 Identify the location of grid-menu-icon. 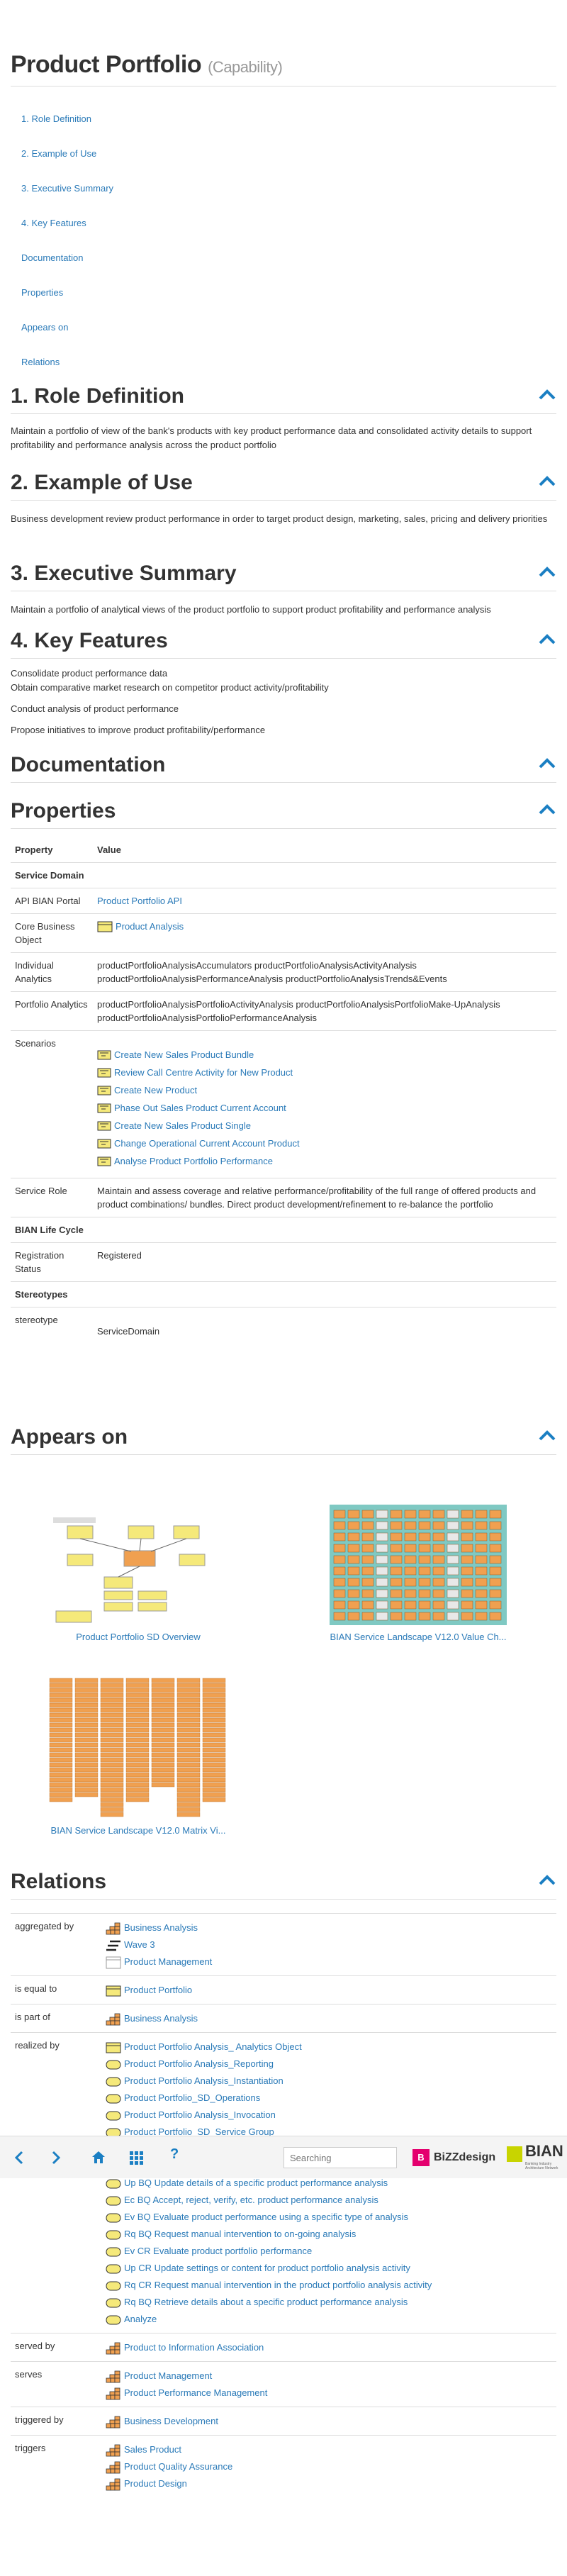
(136, 2158).